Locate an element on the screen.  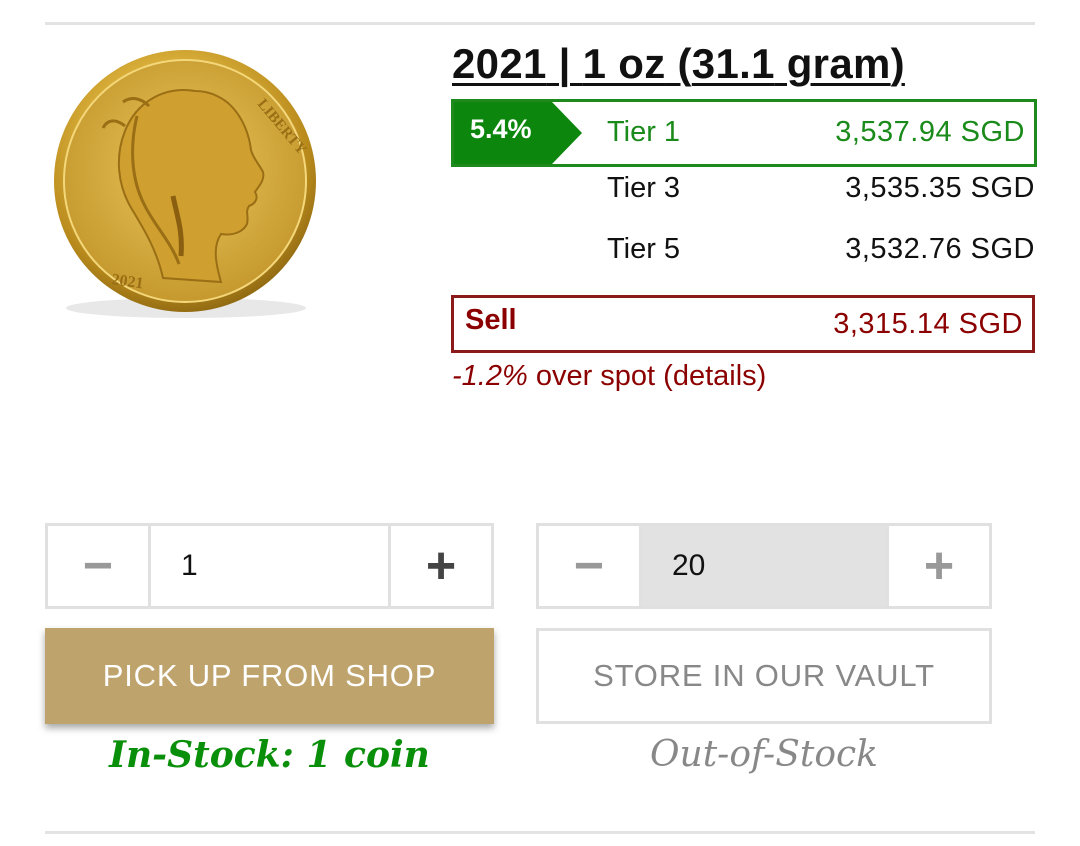
pickup-stock-status: In-Stock: 1 coin is located at coordinates (269, 755).